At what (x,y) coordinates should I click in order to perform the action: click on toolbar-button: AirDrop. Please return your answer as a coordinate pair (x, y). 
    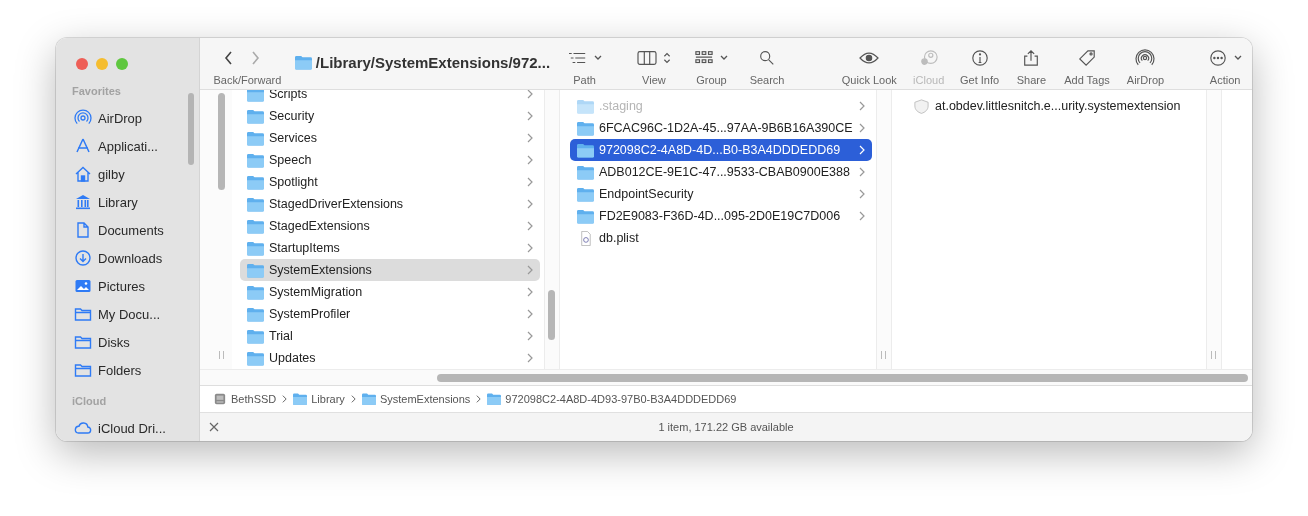
    Looking at the image, I should click on (1145, 63).